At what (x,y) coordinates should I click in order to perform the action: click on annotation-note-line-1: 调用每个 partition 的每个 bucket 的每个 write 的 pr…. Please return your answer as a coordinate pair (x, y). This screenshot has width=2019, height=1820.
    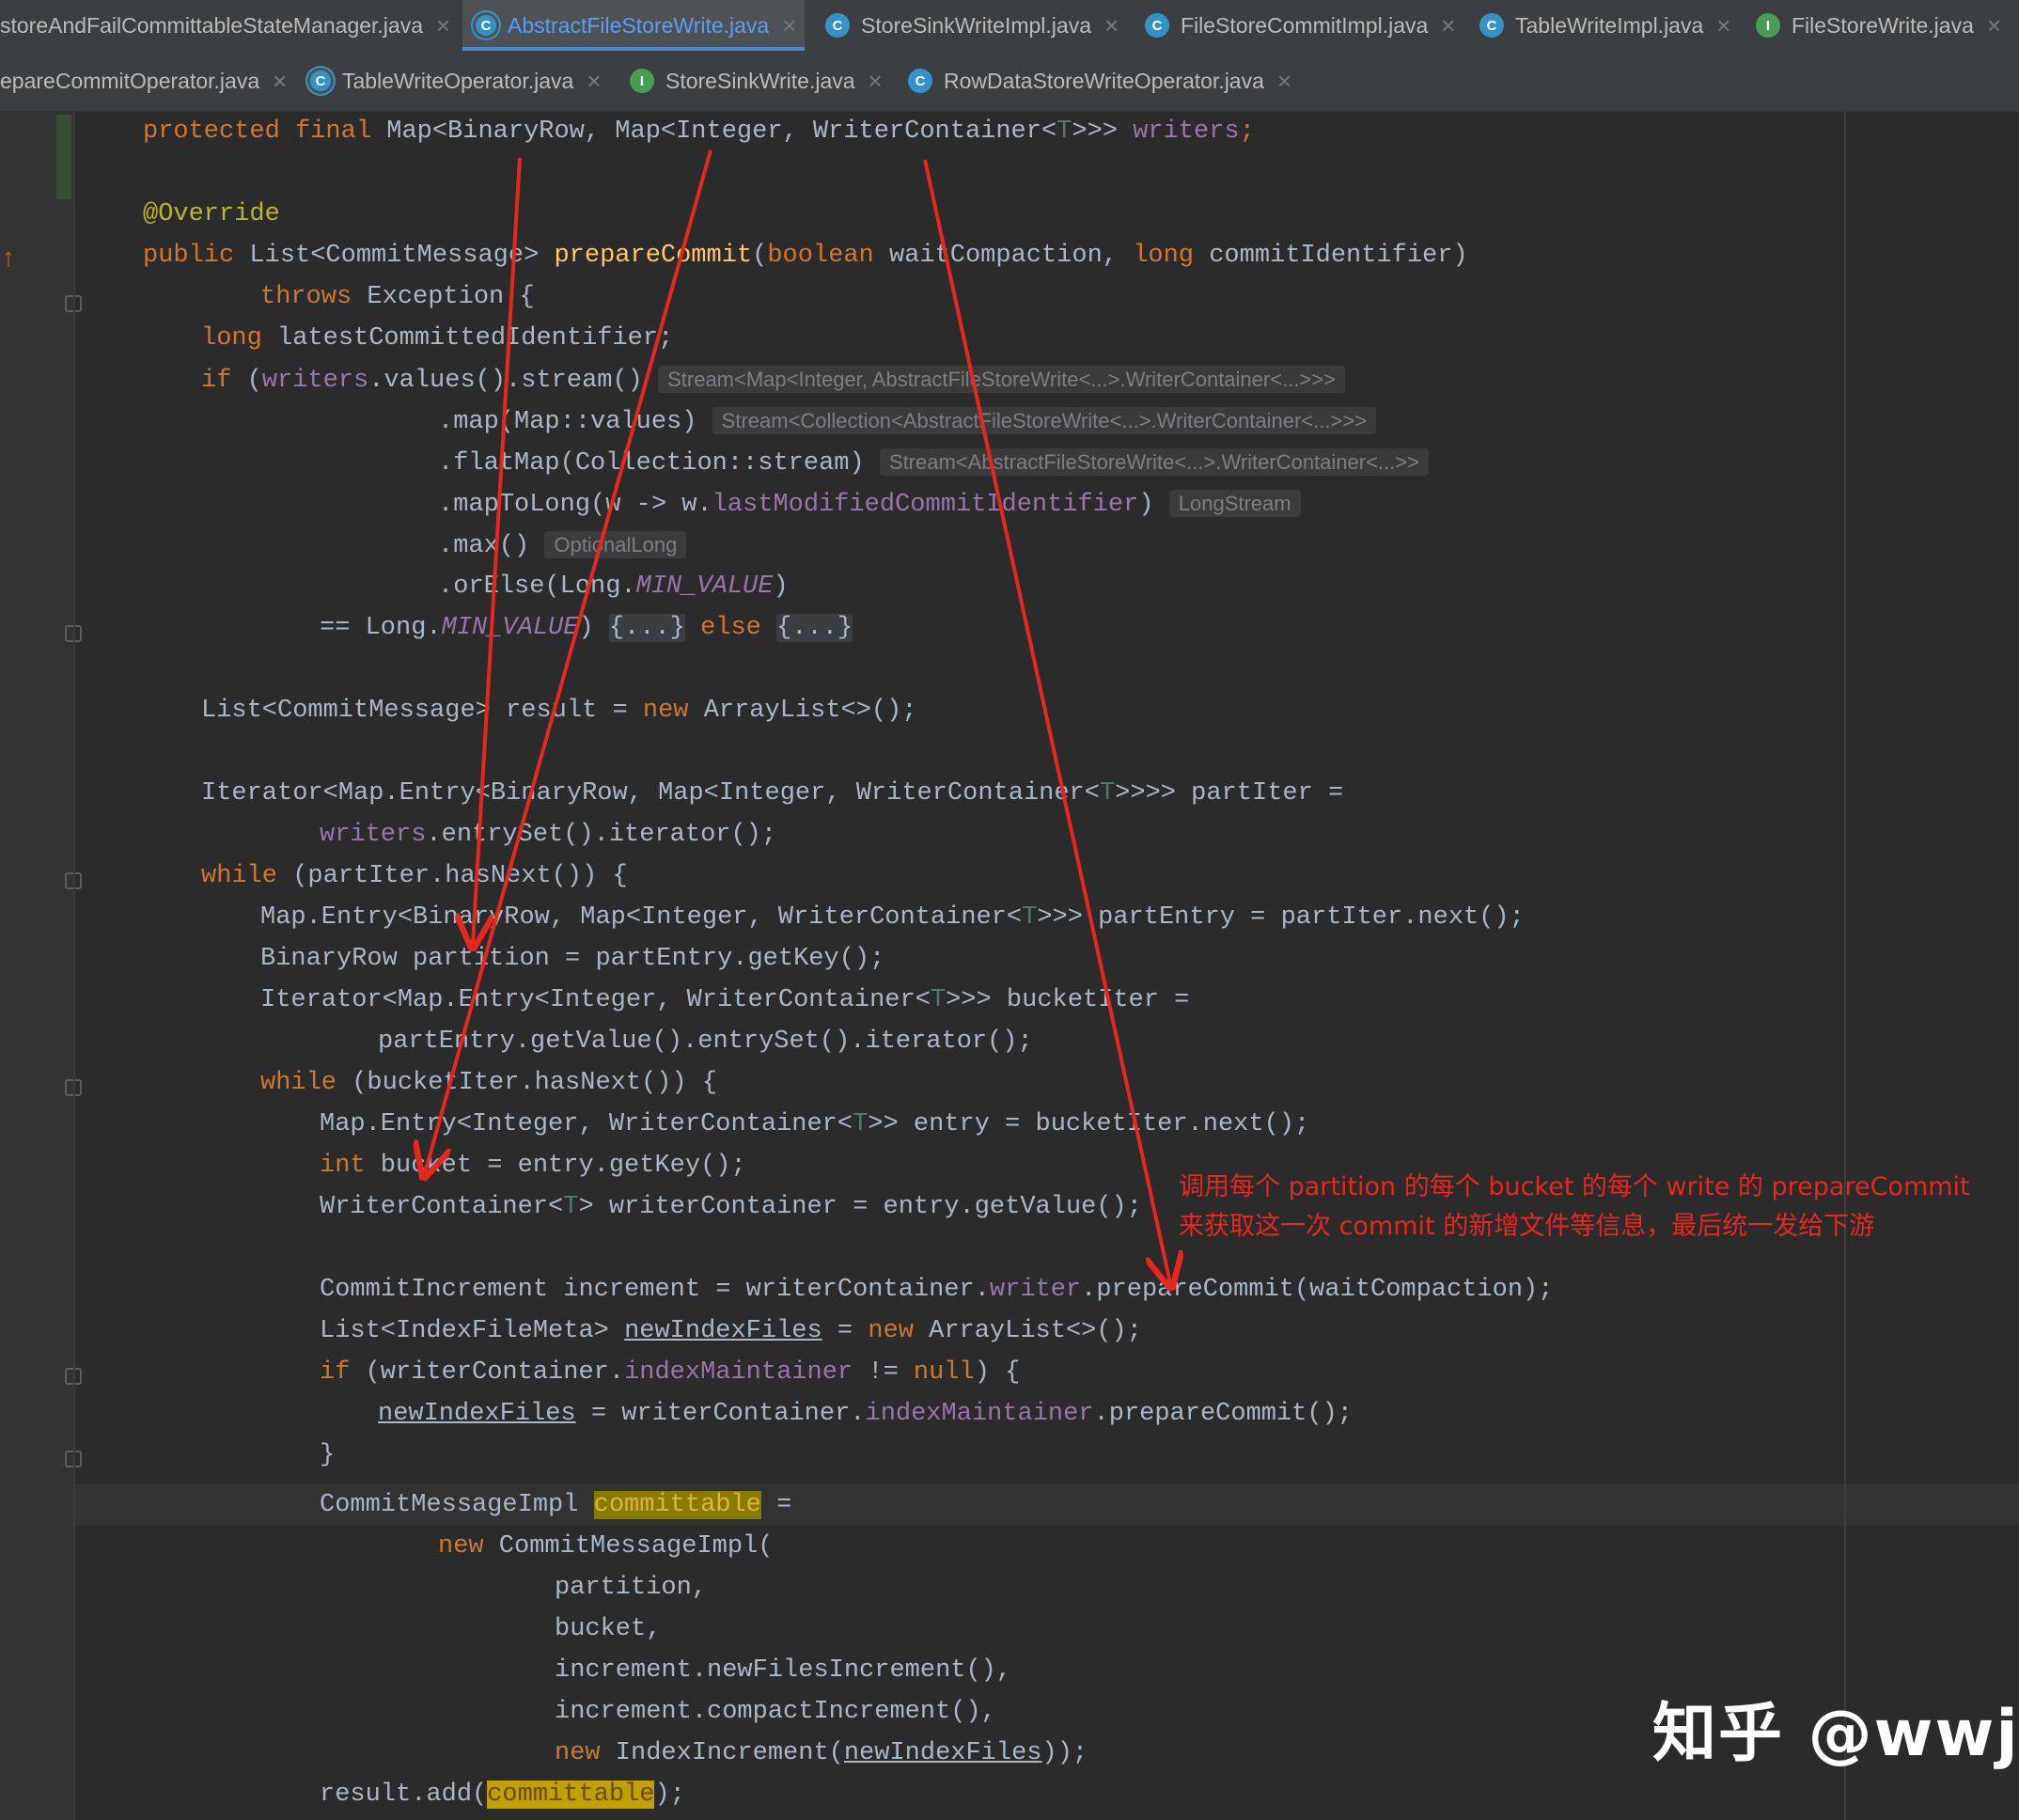
    Looking at the image, I should click on (1574, 1186).